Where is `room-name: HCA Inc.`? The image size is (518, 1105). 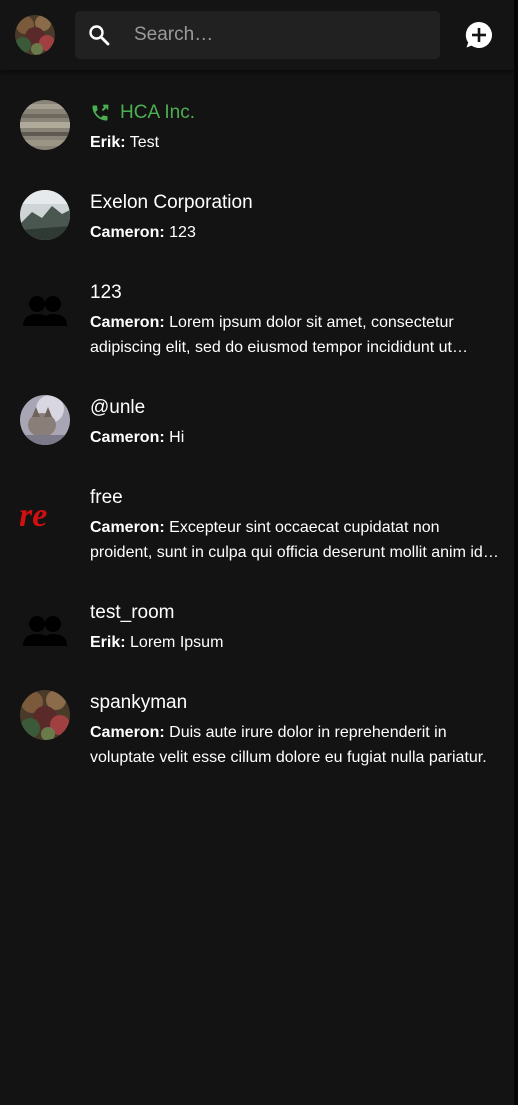 room-name: HCA Inc. is located at coordinates (157, 112).